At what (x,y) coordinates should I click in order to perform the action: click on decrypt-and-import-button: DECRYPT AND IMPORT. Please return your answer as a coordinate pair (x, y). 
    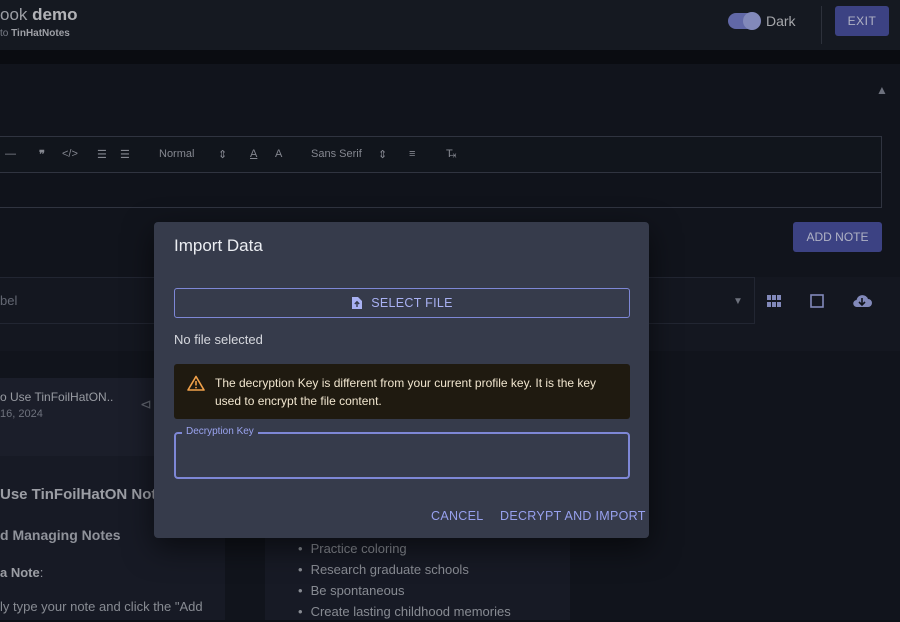
    Looking at the image, I should click on (573, 516).